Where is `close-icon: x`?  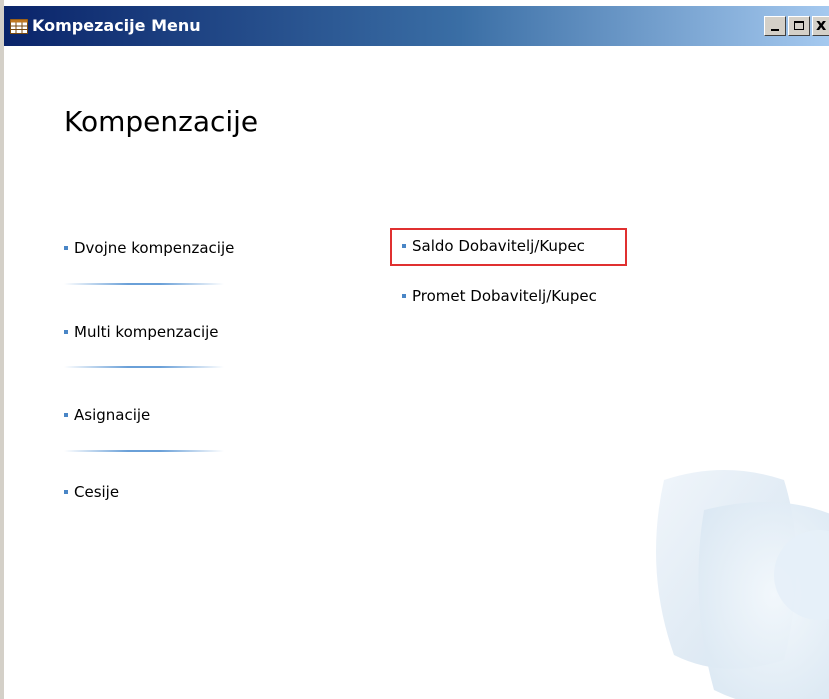
close-icon: x is located at coordinates (821, 25).